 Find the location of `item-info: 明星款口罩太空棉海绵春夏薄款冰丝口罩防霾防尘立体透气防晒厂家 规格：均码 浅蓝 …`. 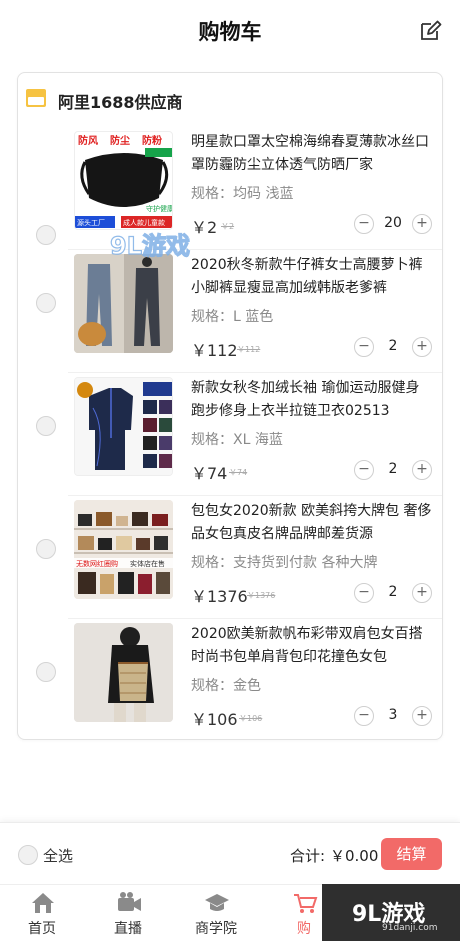

item-info: 明星款口罩太空棉海绵春夏薄款冰丝口罩防霾防尘立体透气防晒厂家 规格：均码 浅蓝 … is located at coordinates (311, 185).